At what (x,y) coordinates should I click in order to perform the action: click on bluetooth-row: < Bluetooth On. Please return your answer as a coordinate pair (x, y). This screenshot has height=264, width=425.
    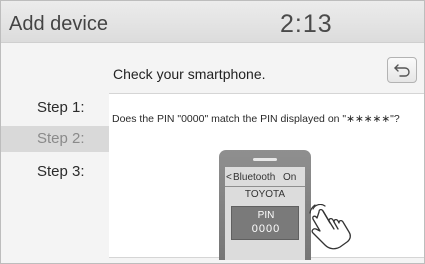
    Looking at the image, I should click on (265, 178).